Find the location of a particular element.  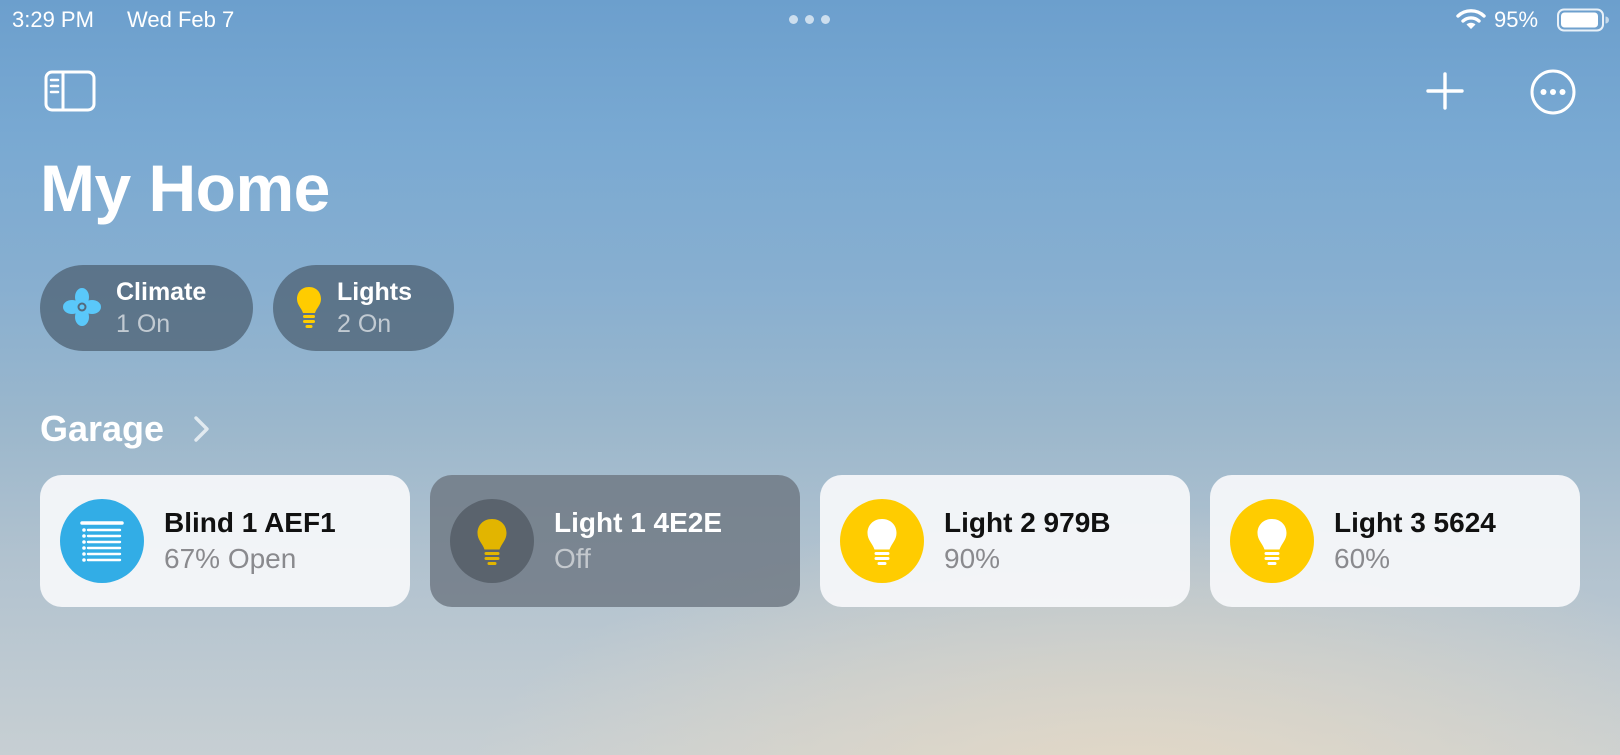

climate-summary-status: 1 On is located at coordinates (143, 324).